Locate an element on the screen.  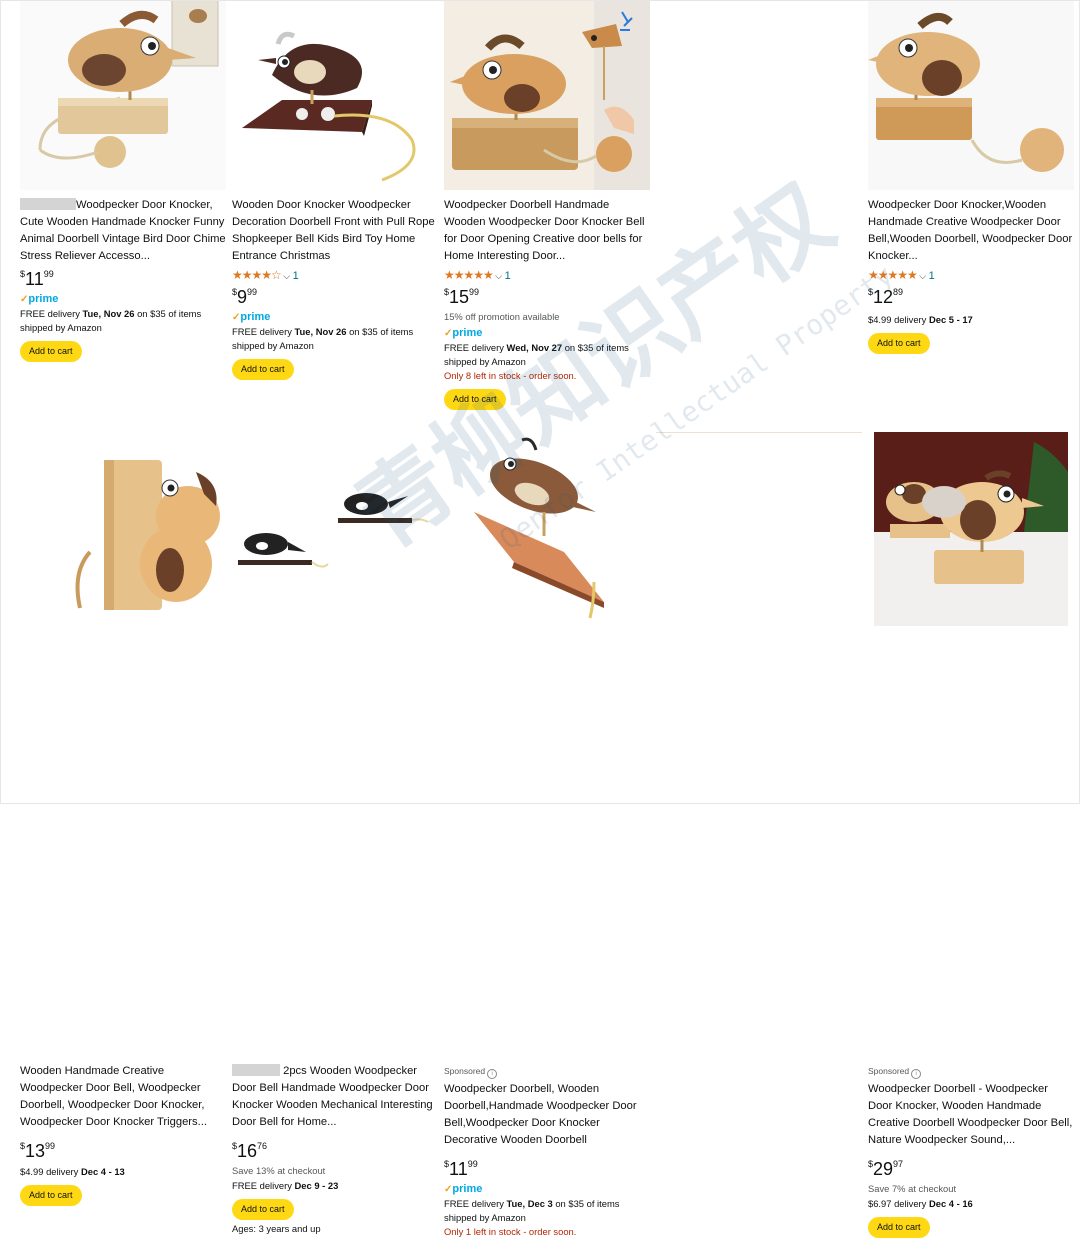
price-whole: 16 is located at coordinates (247, 1151).